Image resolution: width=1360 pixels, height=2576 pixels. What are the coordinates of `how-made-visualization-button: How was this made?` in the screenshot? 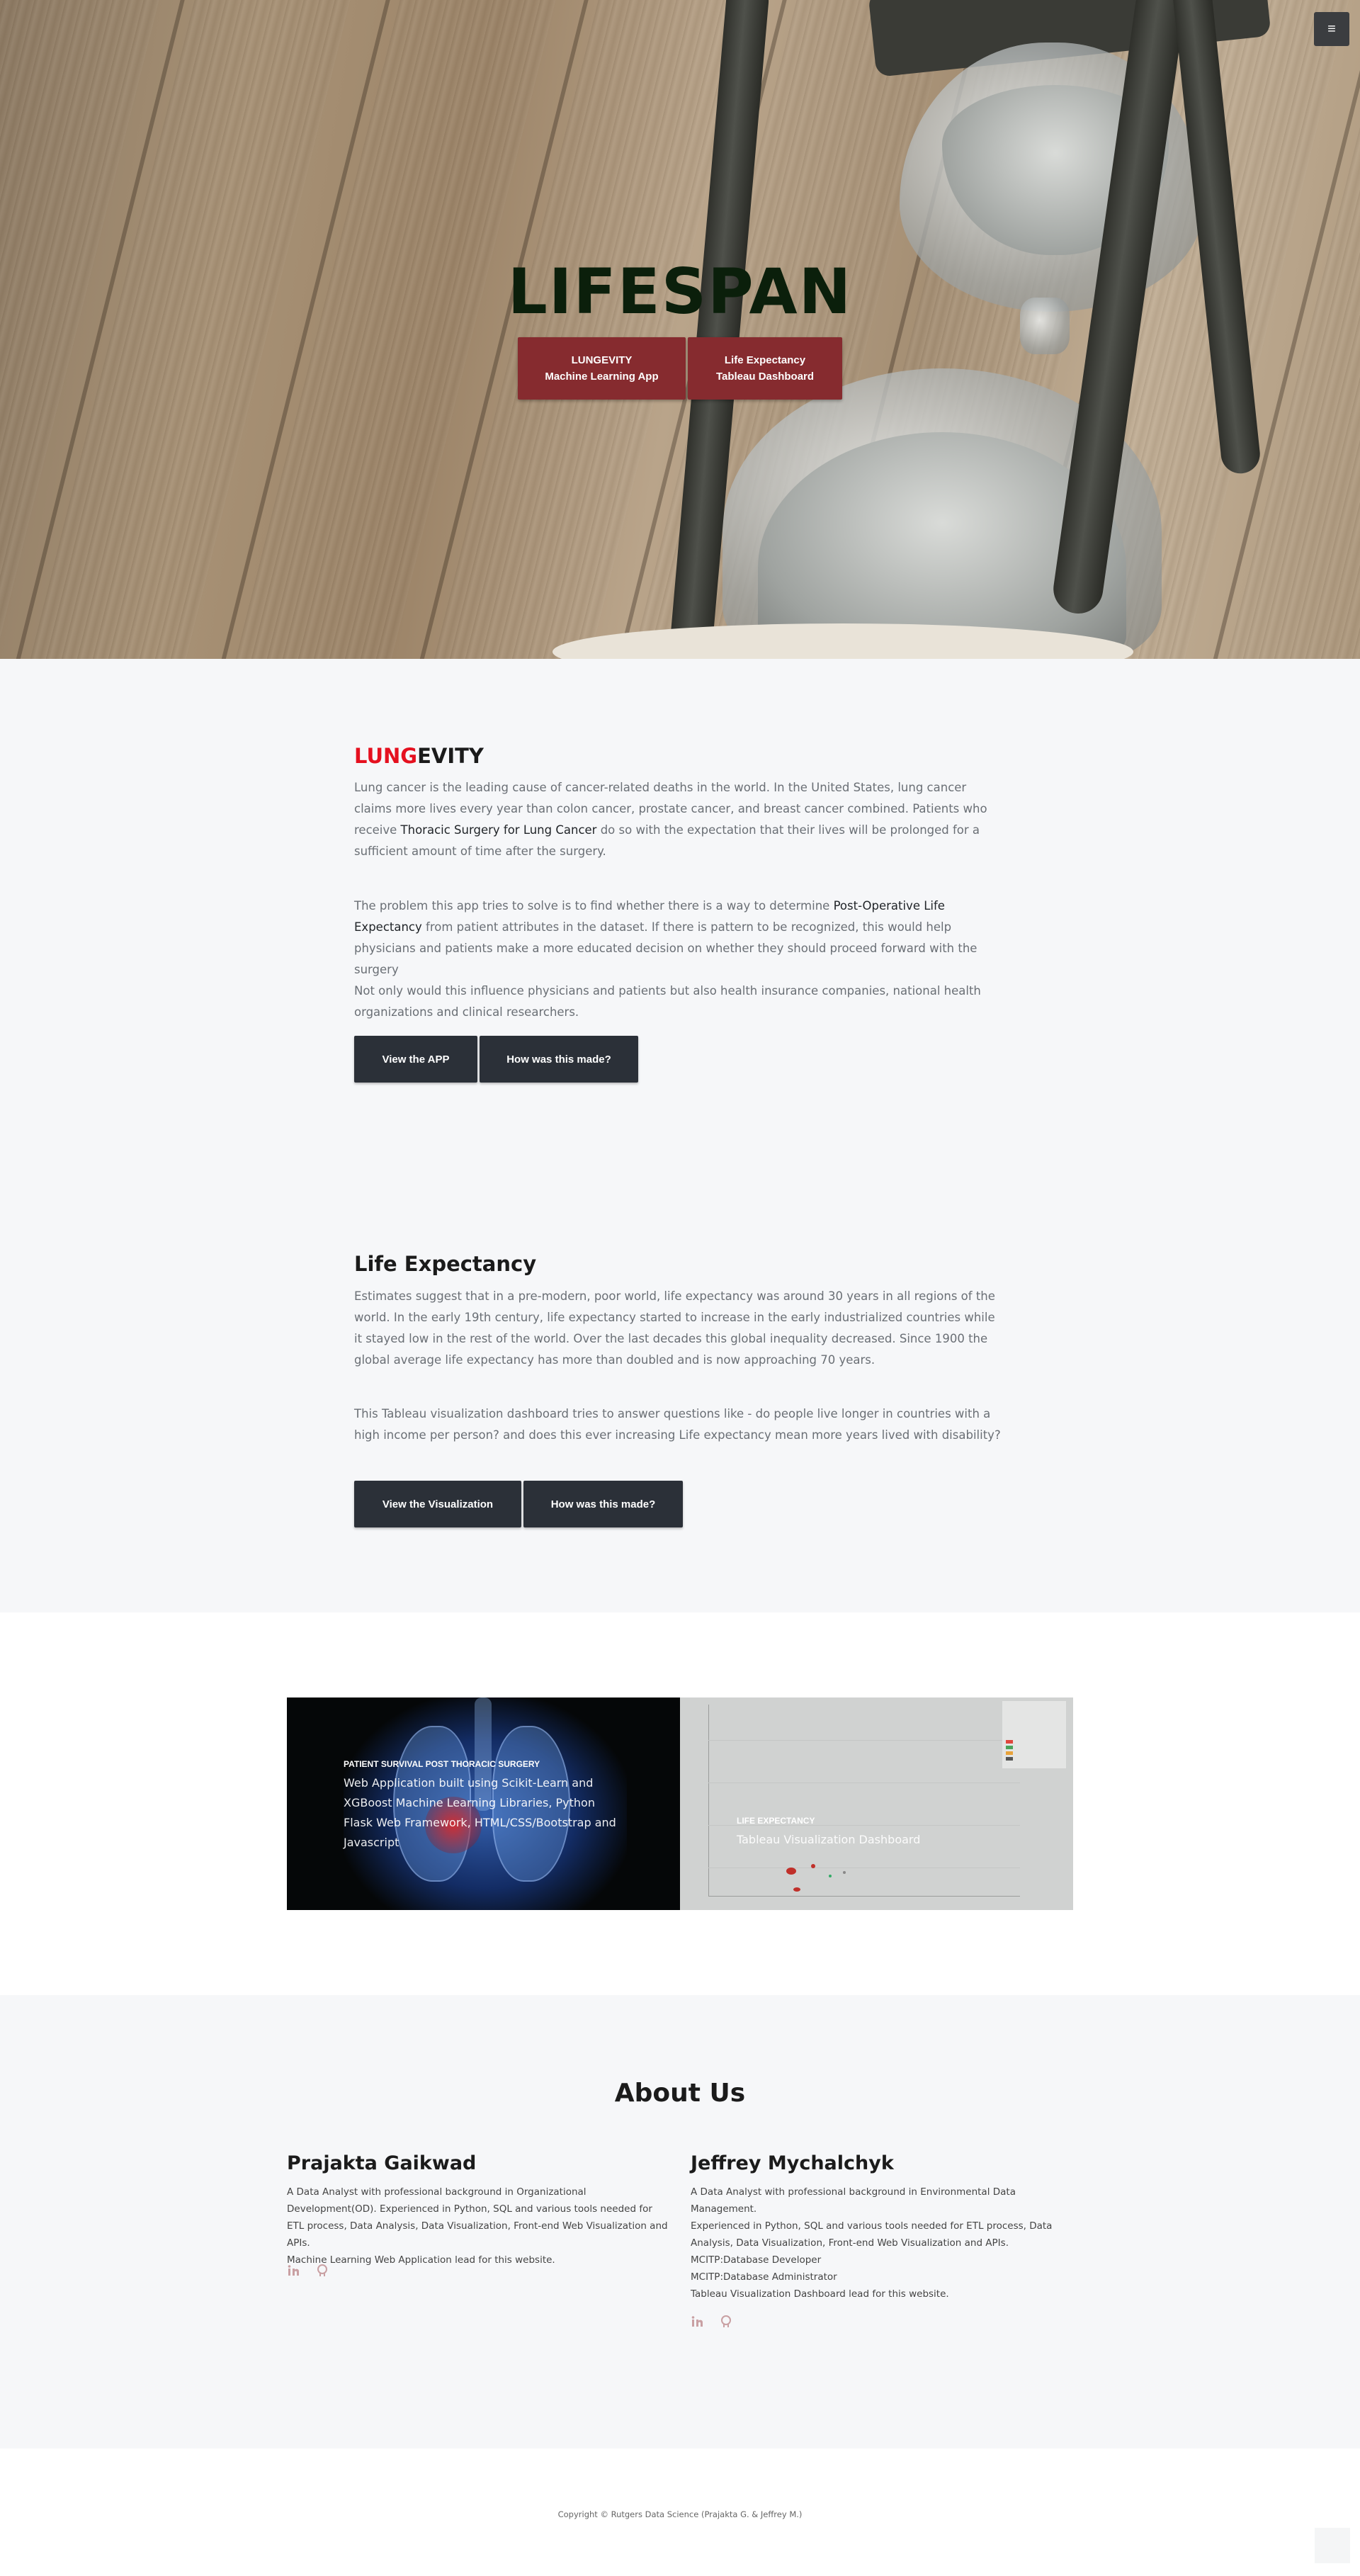 It's located at (603, 1504).